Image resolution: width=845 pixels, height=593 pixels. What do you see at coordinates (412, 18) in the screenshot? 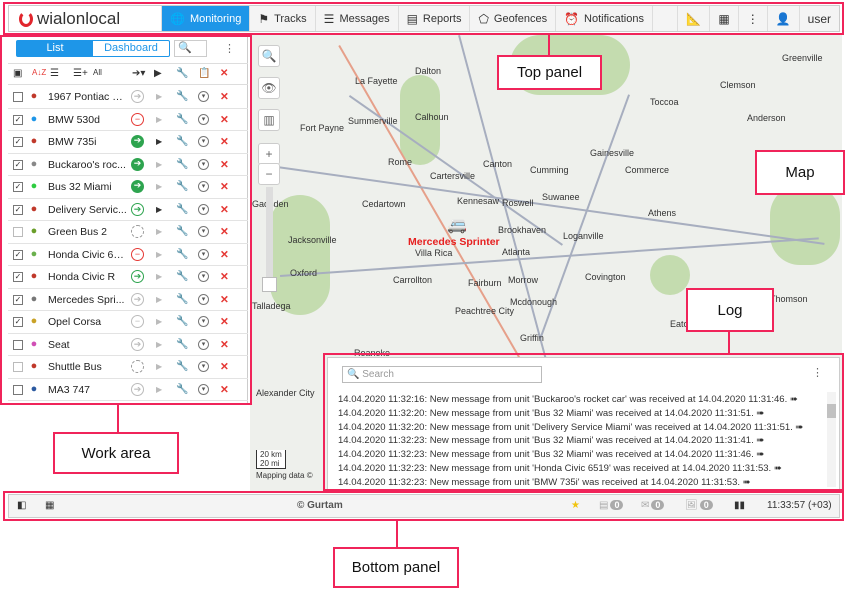
I see `report-icon: ▤` at bounding box center [412, 18].